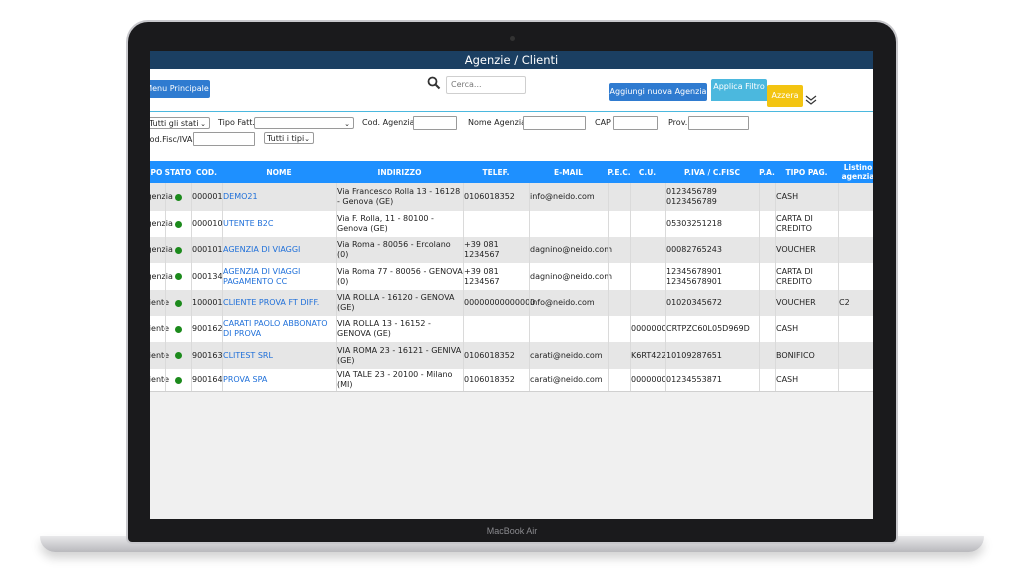  I want to click on cell-piva: 10109287651, so click(694, 355).